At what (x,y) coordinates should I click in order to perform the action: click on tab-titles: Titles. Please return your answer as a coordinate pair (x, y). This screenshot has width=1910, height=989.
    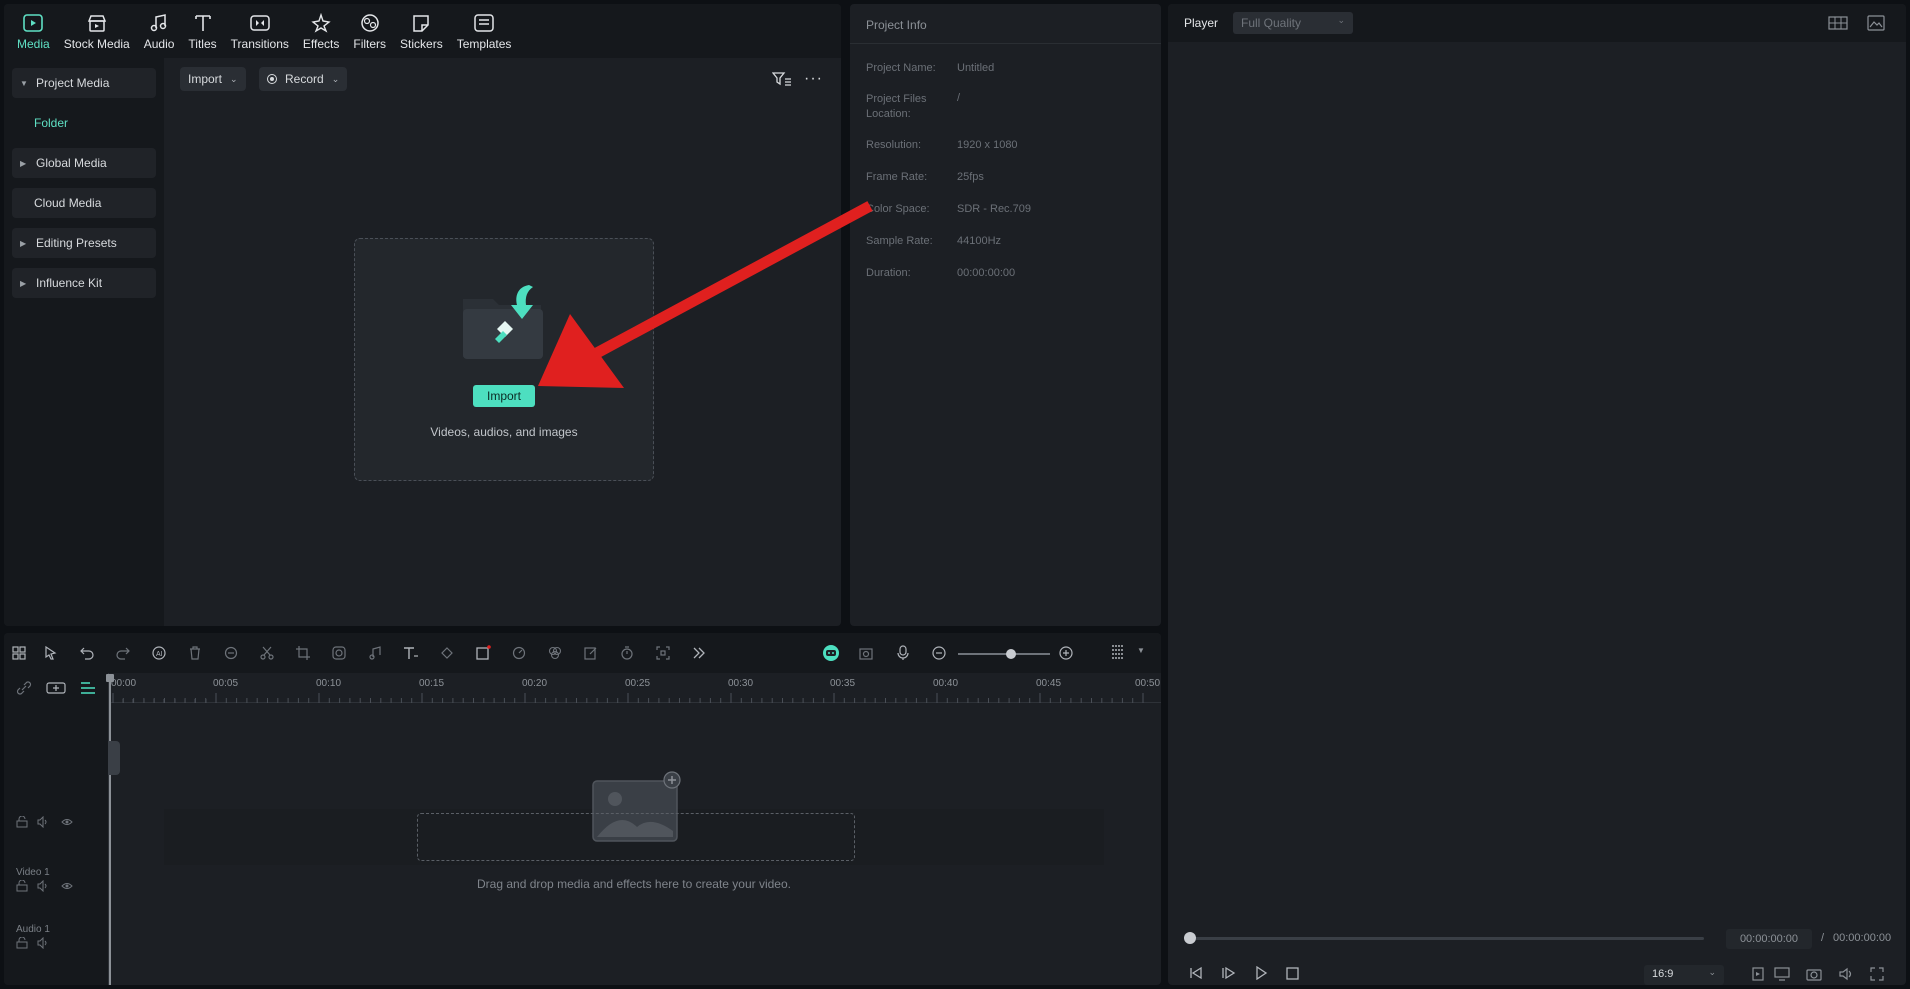
    Looking at the image, I should click on (202, 31).